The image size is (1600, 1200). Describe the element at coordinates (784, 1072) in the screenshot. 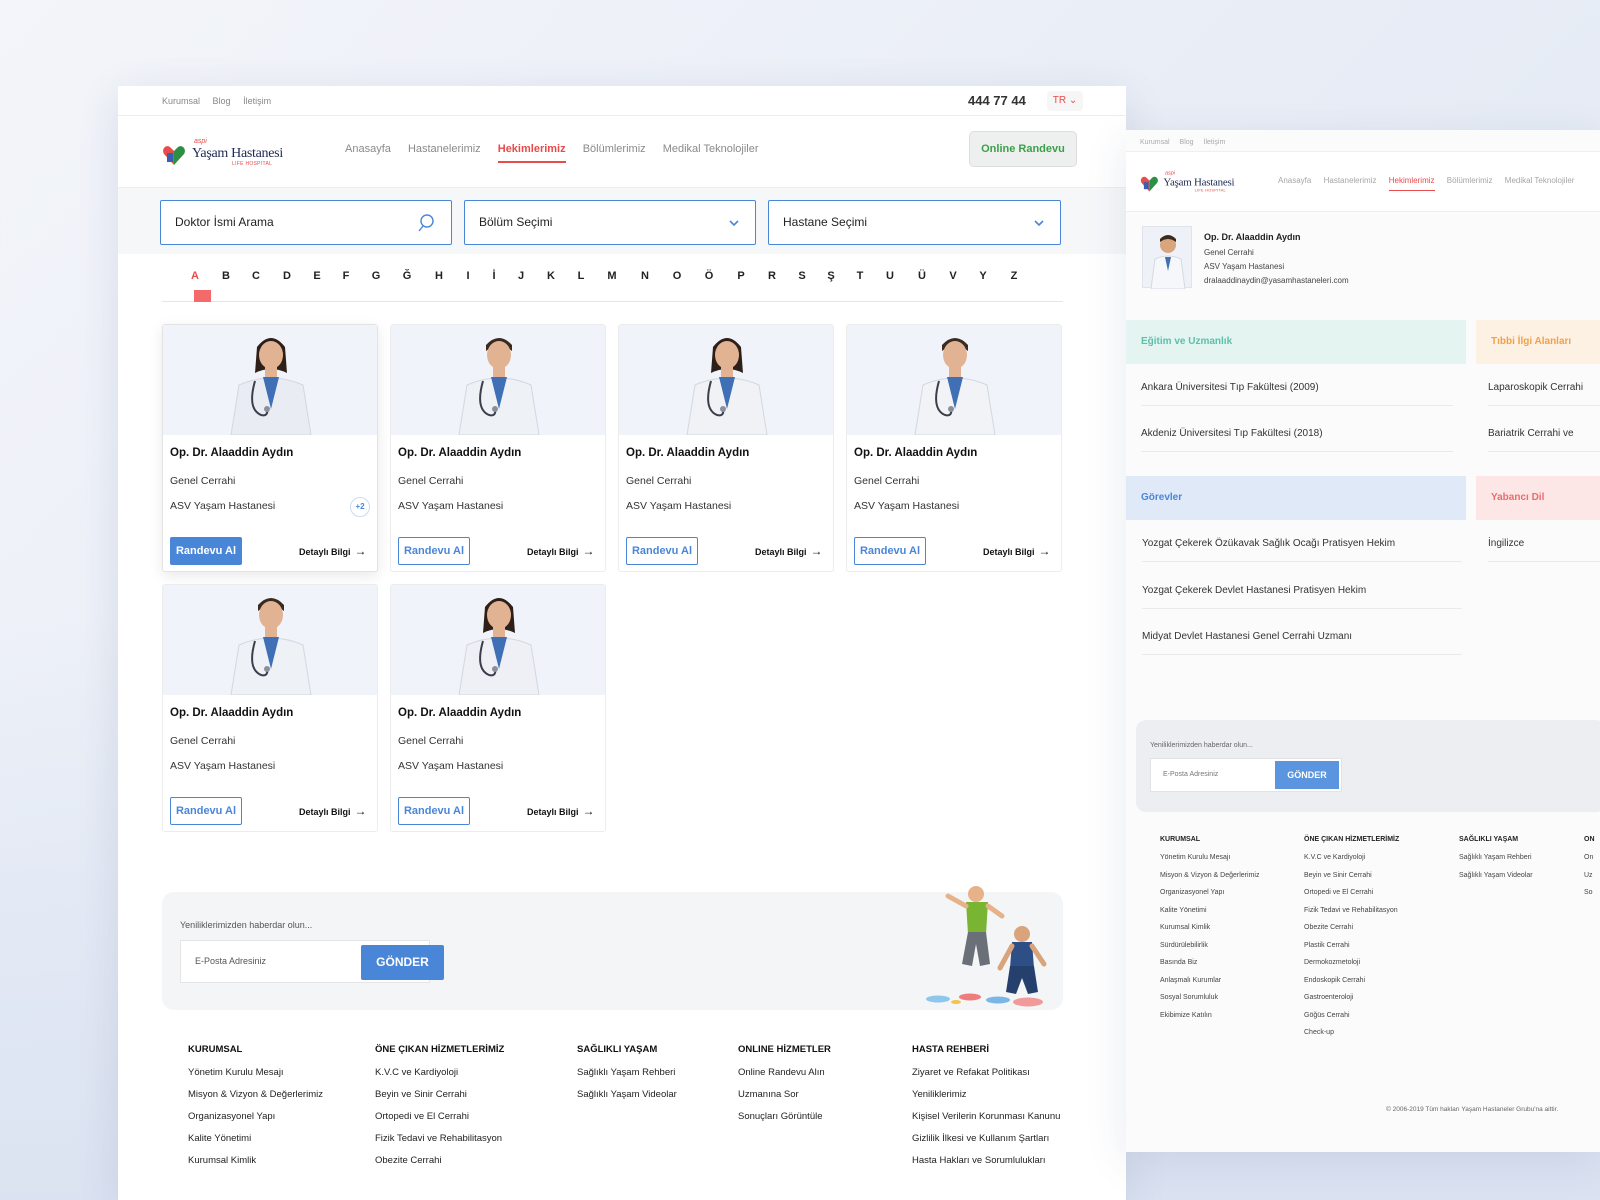

I see `footer-link: Online Randevu Alın` at that location.